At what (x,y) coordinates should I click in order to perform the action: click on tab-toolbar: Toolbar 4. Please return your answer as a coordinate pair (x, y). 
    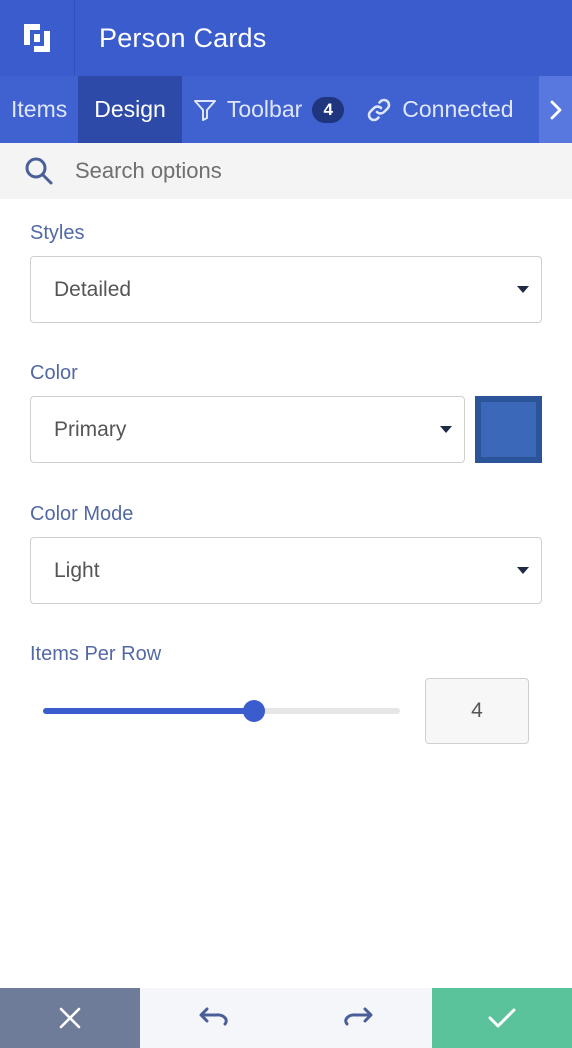
    Looking at the image, I should click on (268, 109).